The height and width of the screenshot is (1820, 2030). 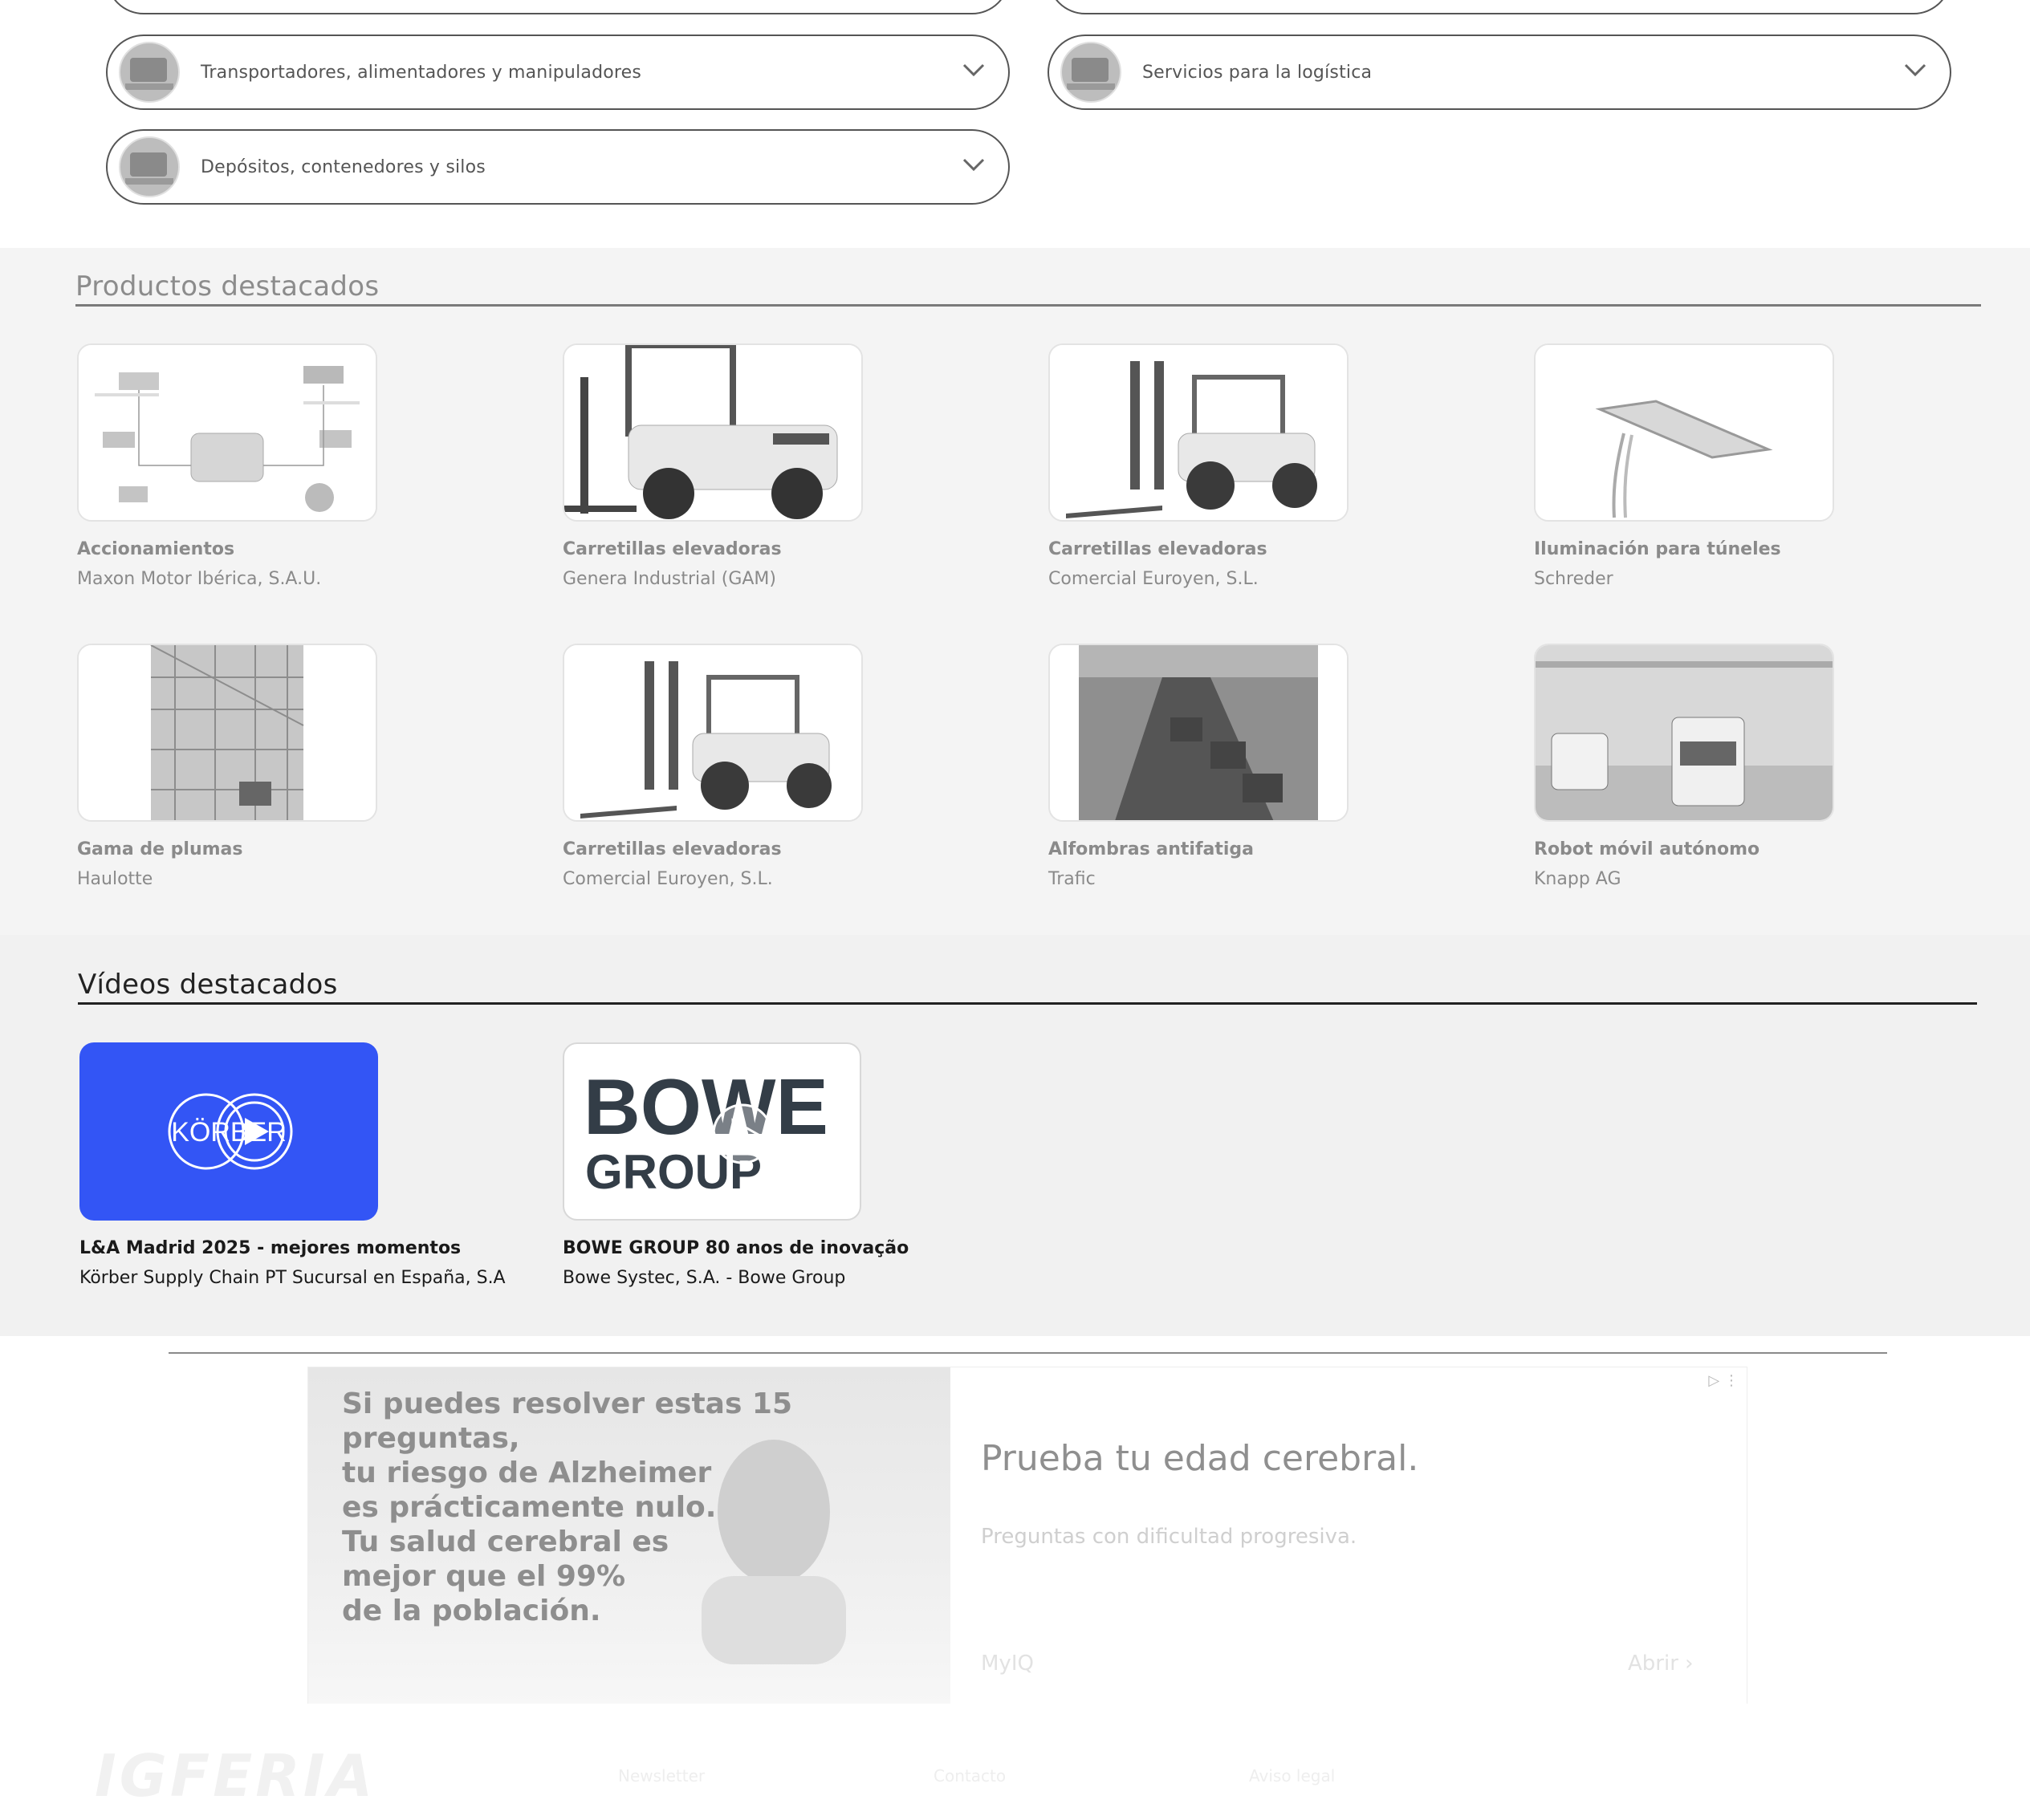 I want to click on ad-open-button: Abrir ›, so click(x=1661, y=1663).